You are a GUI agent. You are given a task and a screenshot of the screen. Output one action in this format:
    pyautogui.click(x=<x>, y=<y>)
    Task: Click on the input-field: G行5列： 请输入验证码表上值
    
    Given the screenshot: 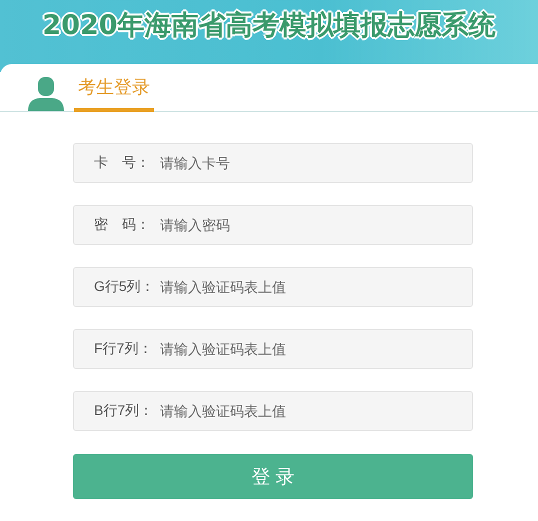 What is the action you would take?
    pyautogui.click(x=273, y=287)
    